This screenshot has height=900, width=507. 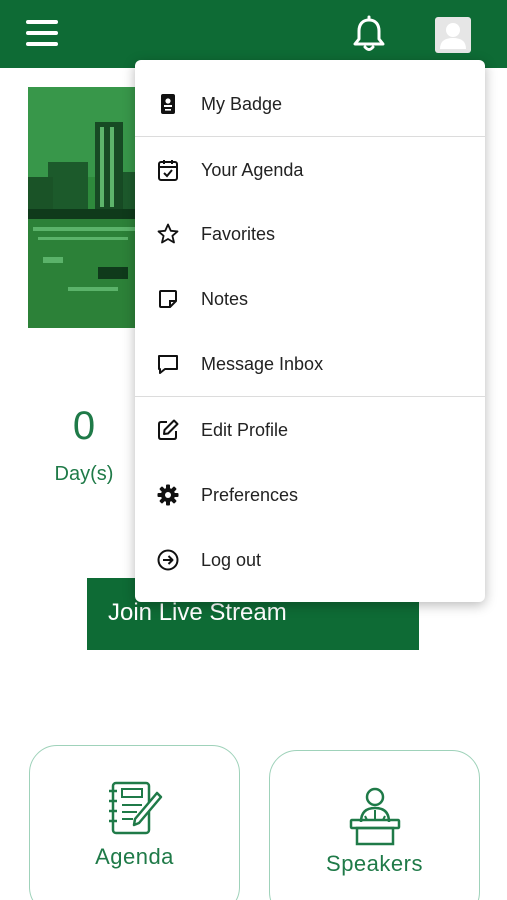 What do you see at coordinates (310, 495) in the screenshot?
I see `menu-item-preferences: Preferences` at bounding box center [310, 495].